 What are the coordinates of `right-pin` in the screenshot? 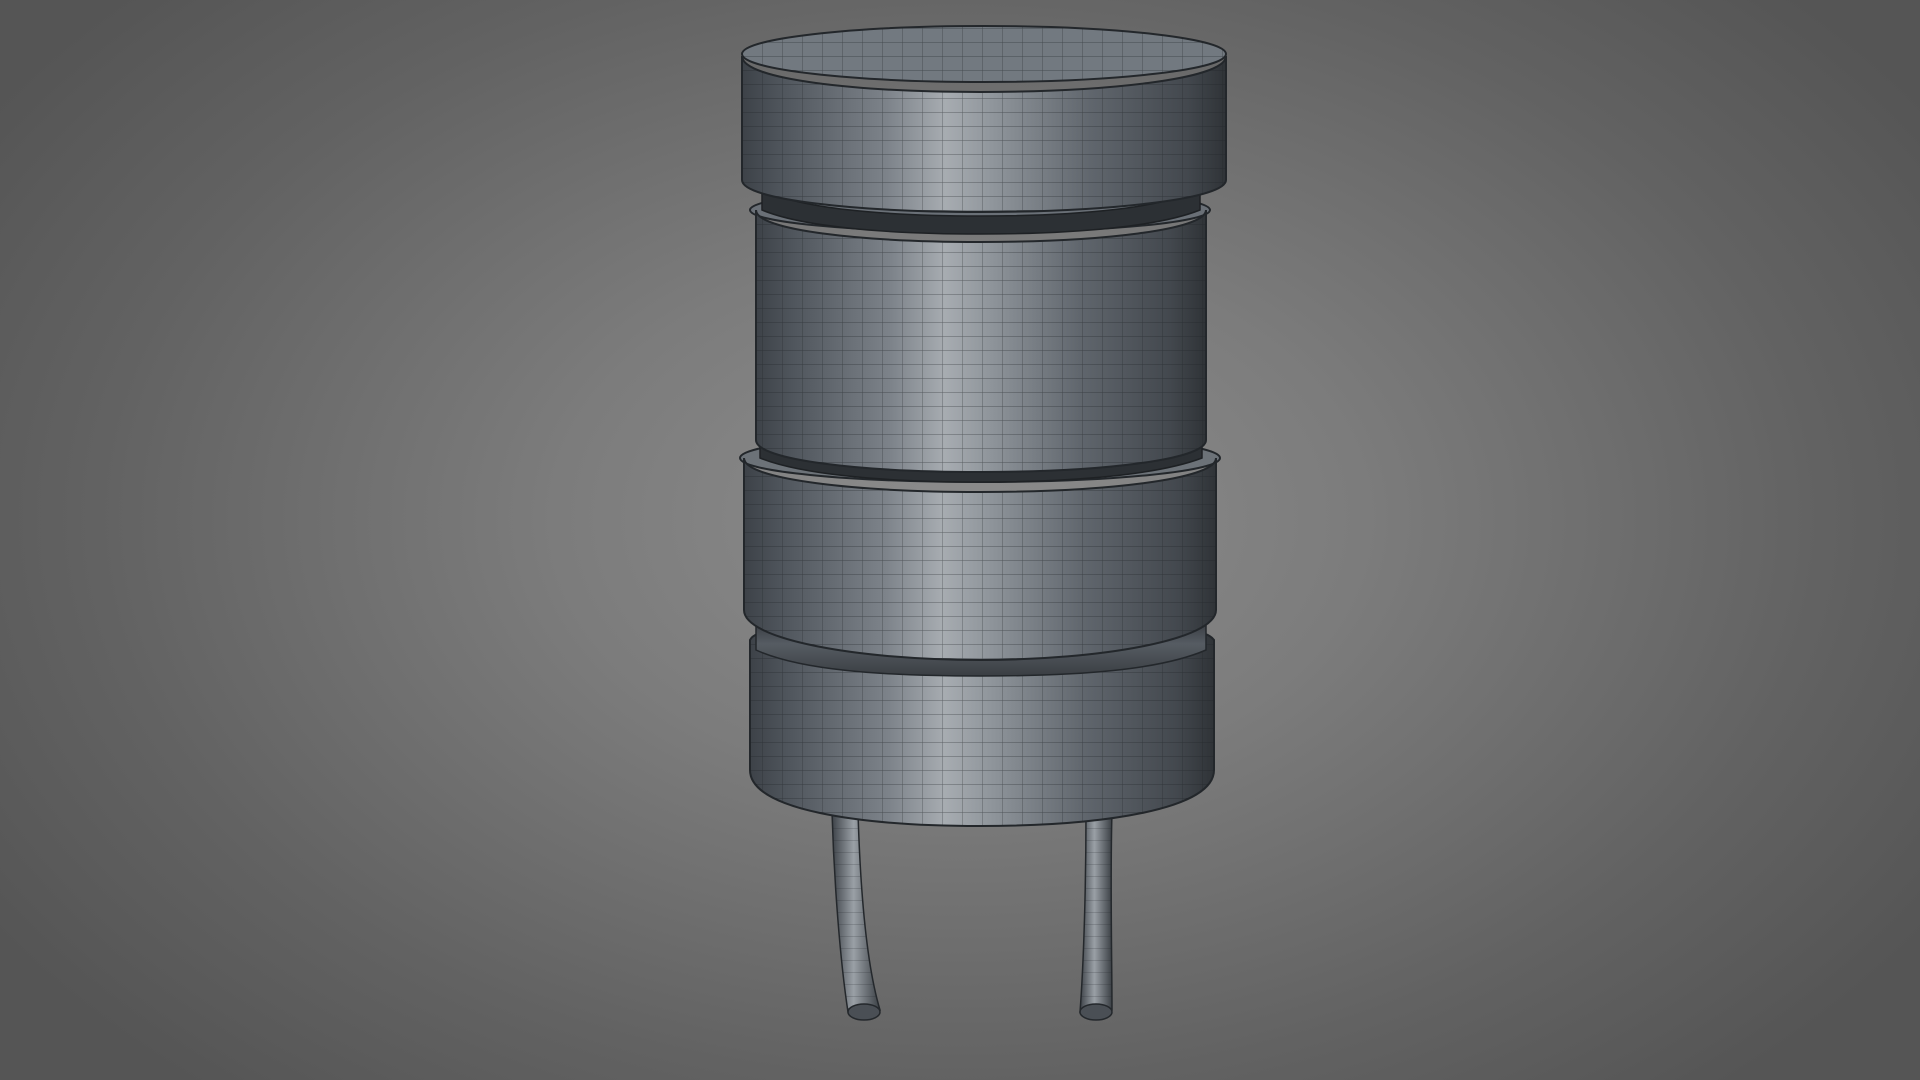 It's located at (1096, 916).